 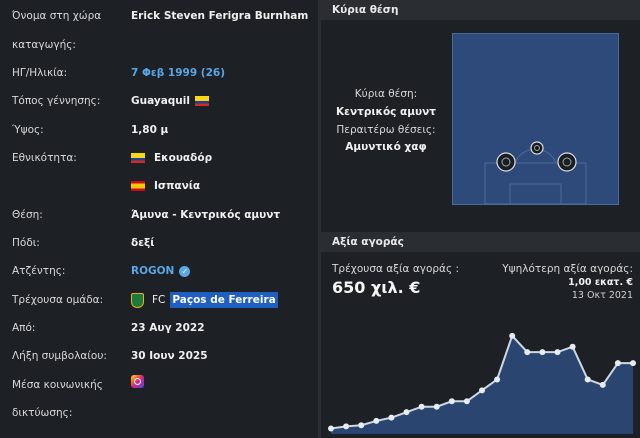 I want to click on position-marker-right-cb, so click(x=567, y=162).